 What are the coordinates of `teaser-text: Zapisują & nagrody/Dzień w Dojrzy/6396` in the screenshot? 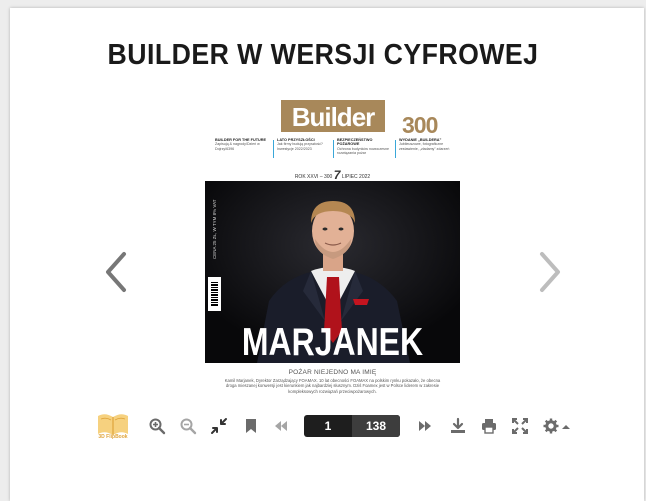 It's located at (237, 146).